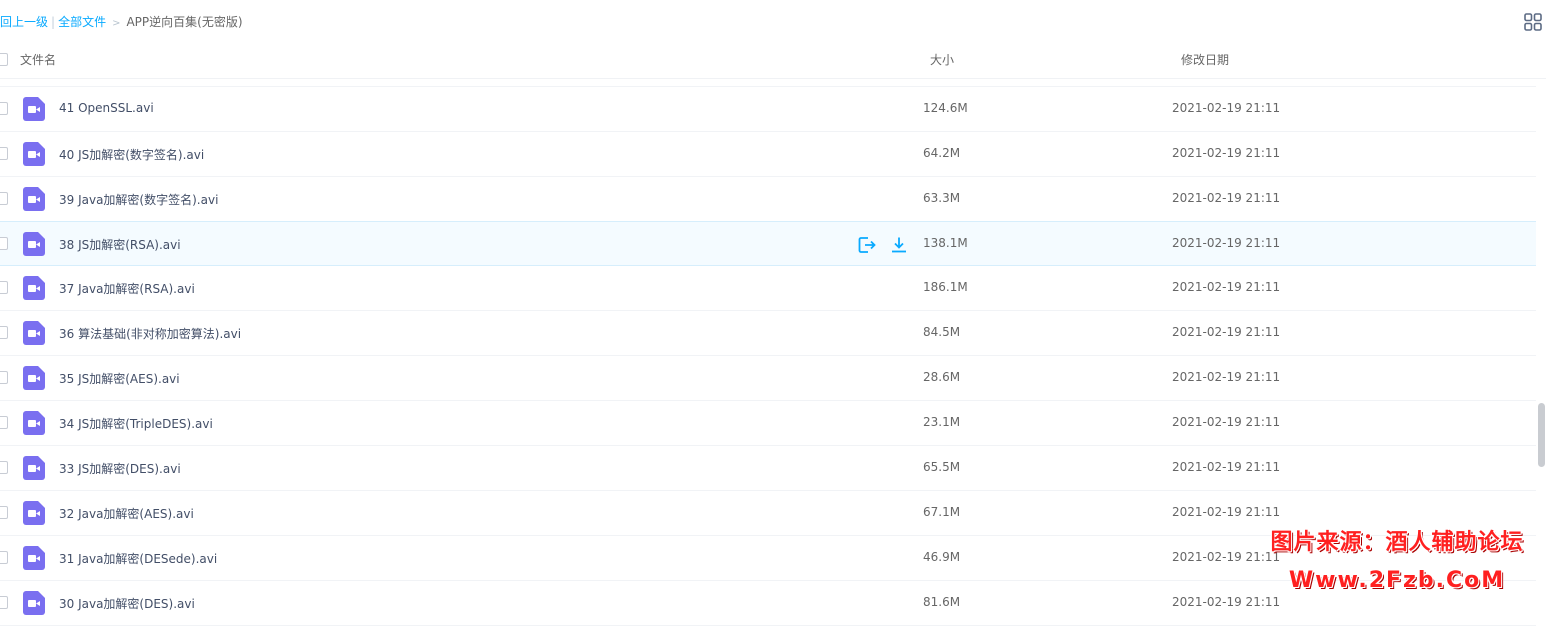 The height and width of the screenshot is (626, 1552). I want to click on list-header: 文件名 大小 修改日期, so click(773, 59).